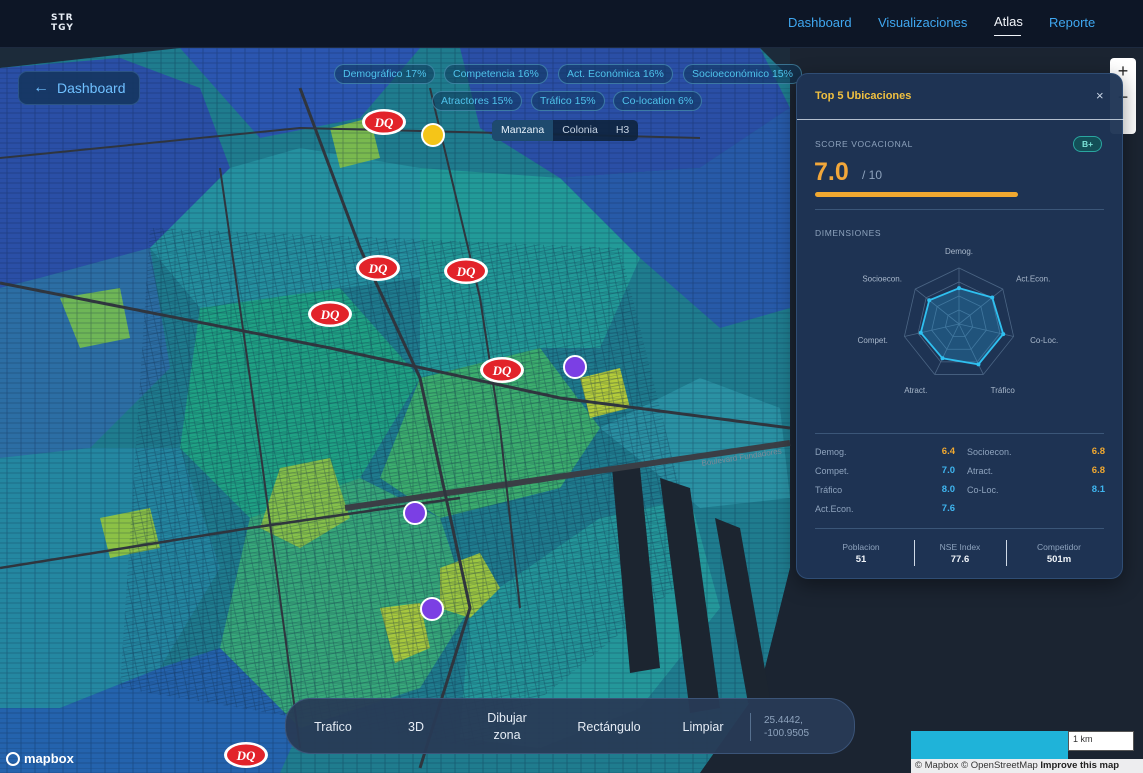  I want to click on radar-axis-label: Atract., so click(915, 390).